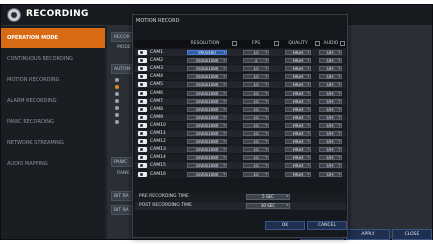 This screenshot has height=244, width=433. I want to click on ok-button: OK, so click(285, 225).